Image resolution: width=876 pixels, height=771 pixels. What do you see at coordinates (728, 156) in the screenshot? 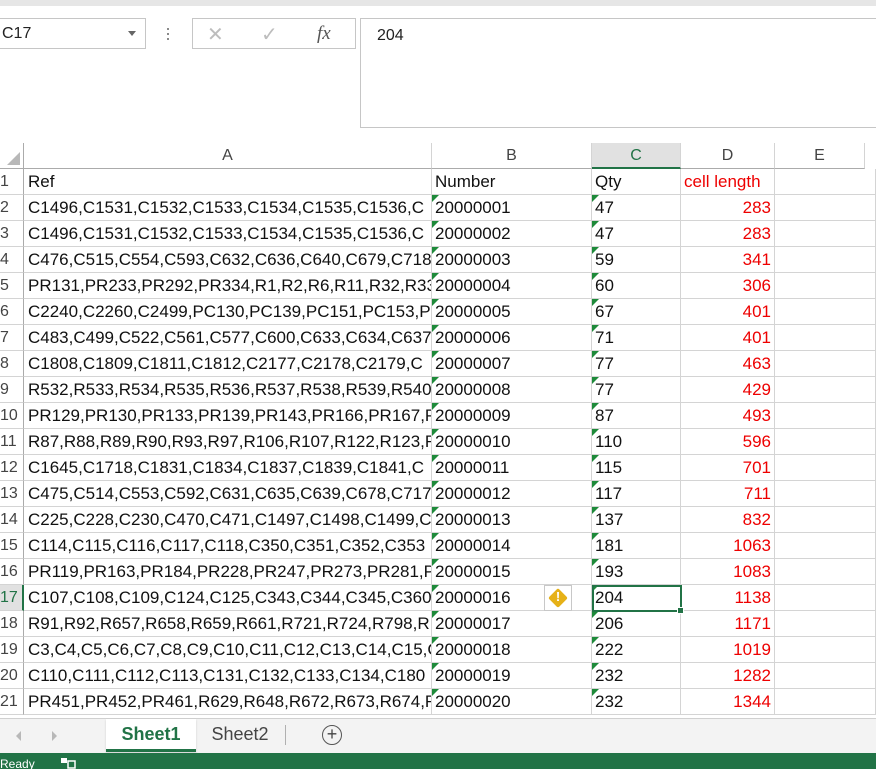
I see `column-header-d: D` at bounding box center [728, 156].